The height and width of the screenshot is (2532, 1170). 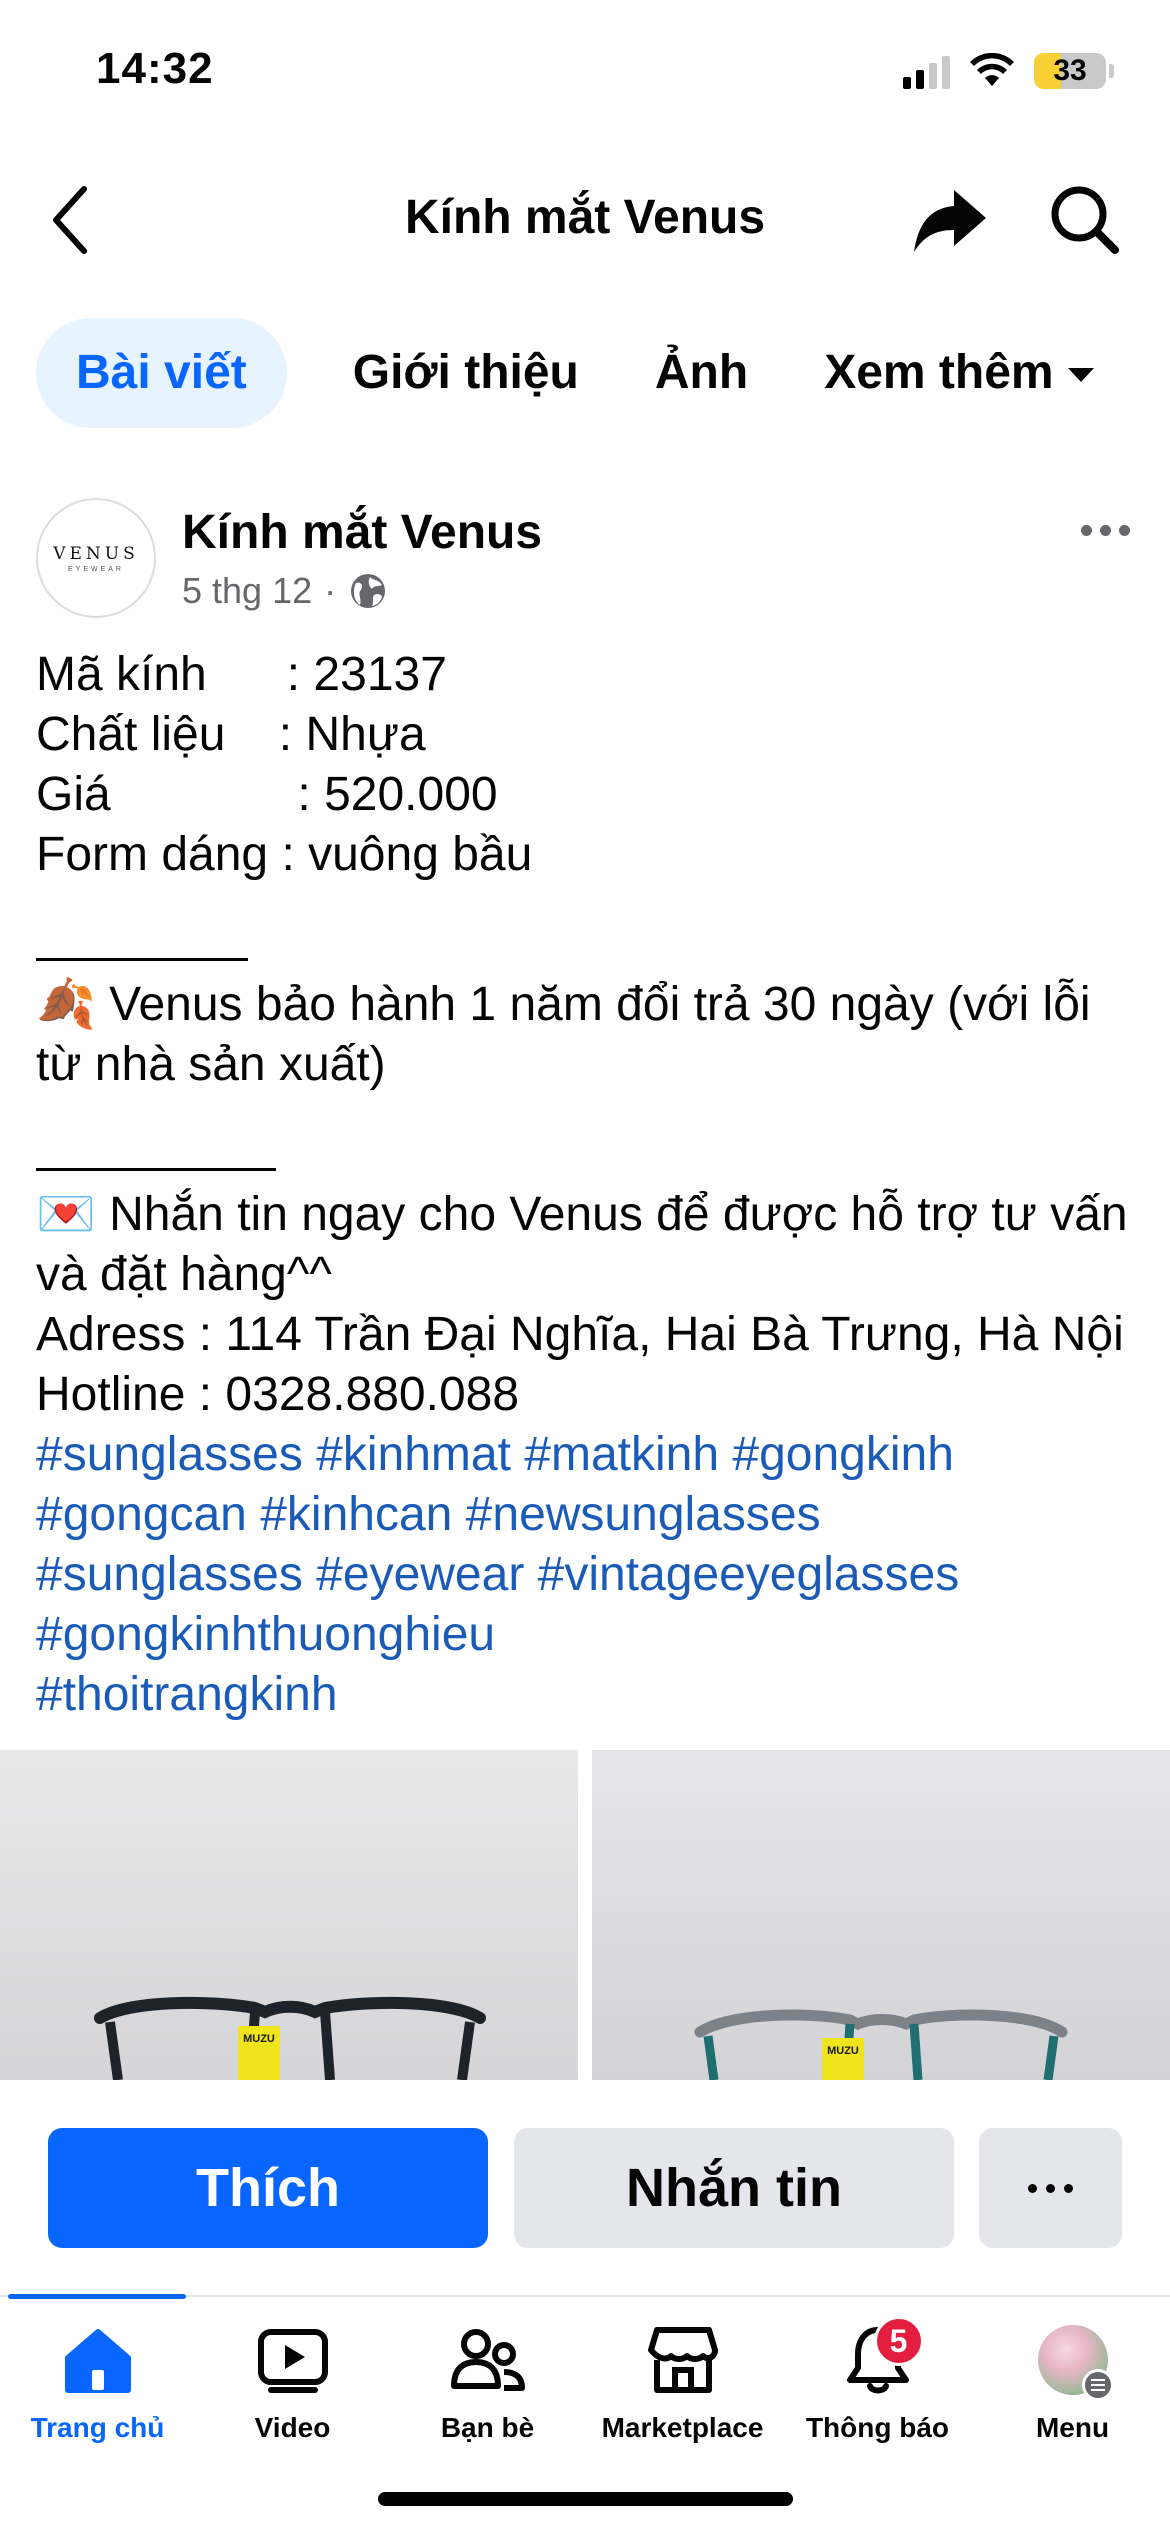 What do you see at coordinates (267, 794) in the screenshot?
I see `post-line-price: Giá : 520.000` at bounding box center [267, 794].